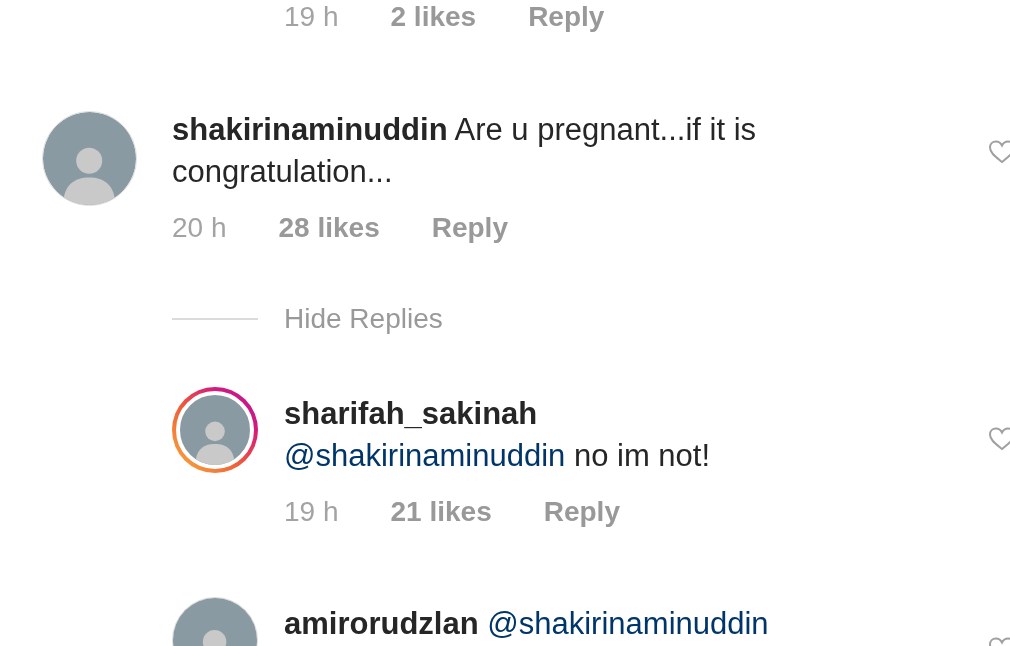 This screenshot has height=646, width=1010. What do you see at coordinates (411, 413) in the screenshot?
I see `username-link: sharifah_sakinah` at bounding box center [411, 413].